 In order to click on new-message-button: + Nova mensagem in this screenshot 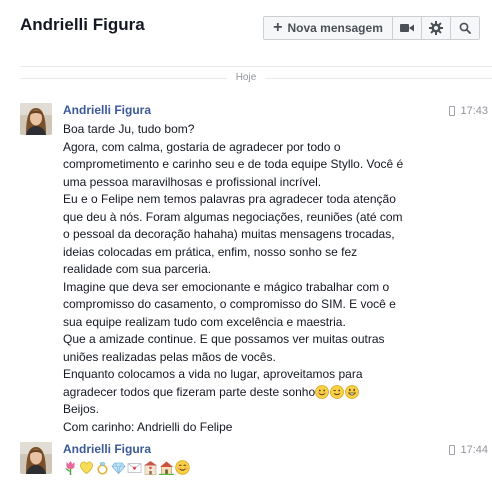, I will do `click(328, 28)`.